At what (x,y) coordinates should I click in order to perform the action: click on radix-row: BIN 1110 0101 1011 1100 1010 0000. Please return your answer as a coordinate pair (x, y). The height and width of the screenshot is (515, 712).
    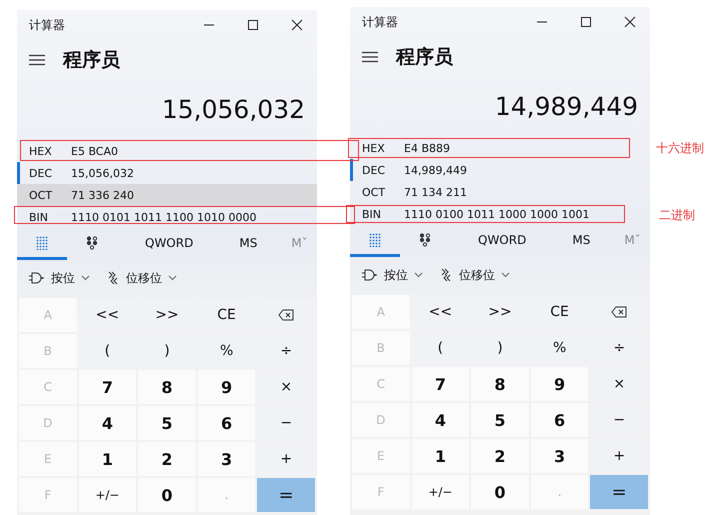
    Looking at the image, I should click on (167, 217).